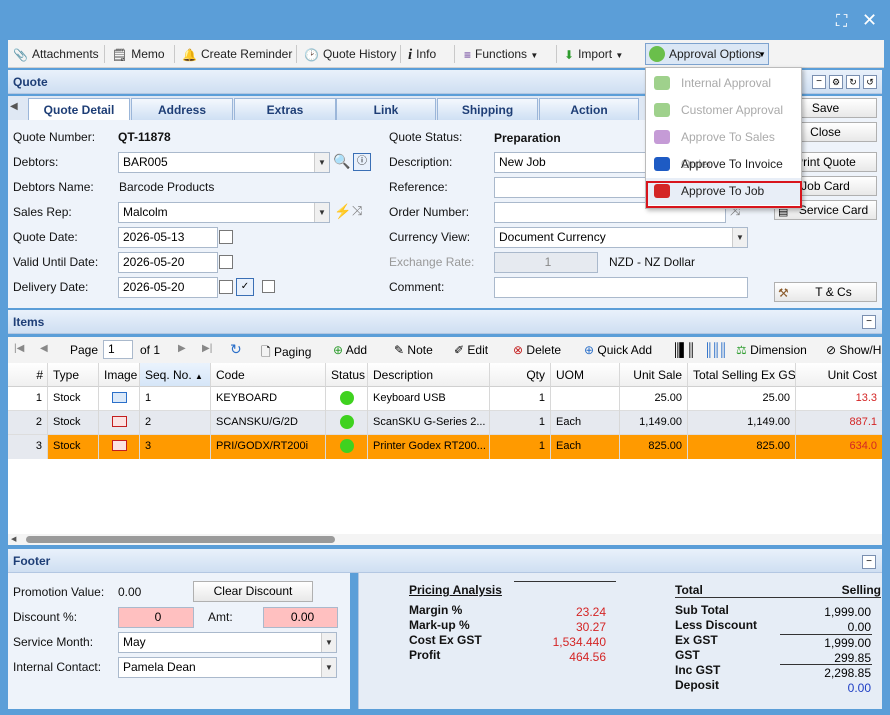  What do you see at coordinates (839, 375) in the screenshot?
I see `column-header-unit-cost: Unit Cost` at bounding box center [839, 375].